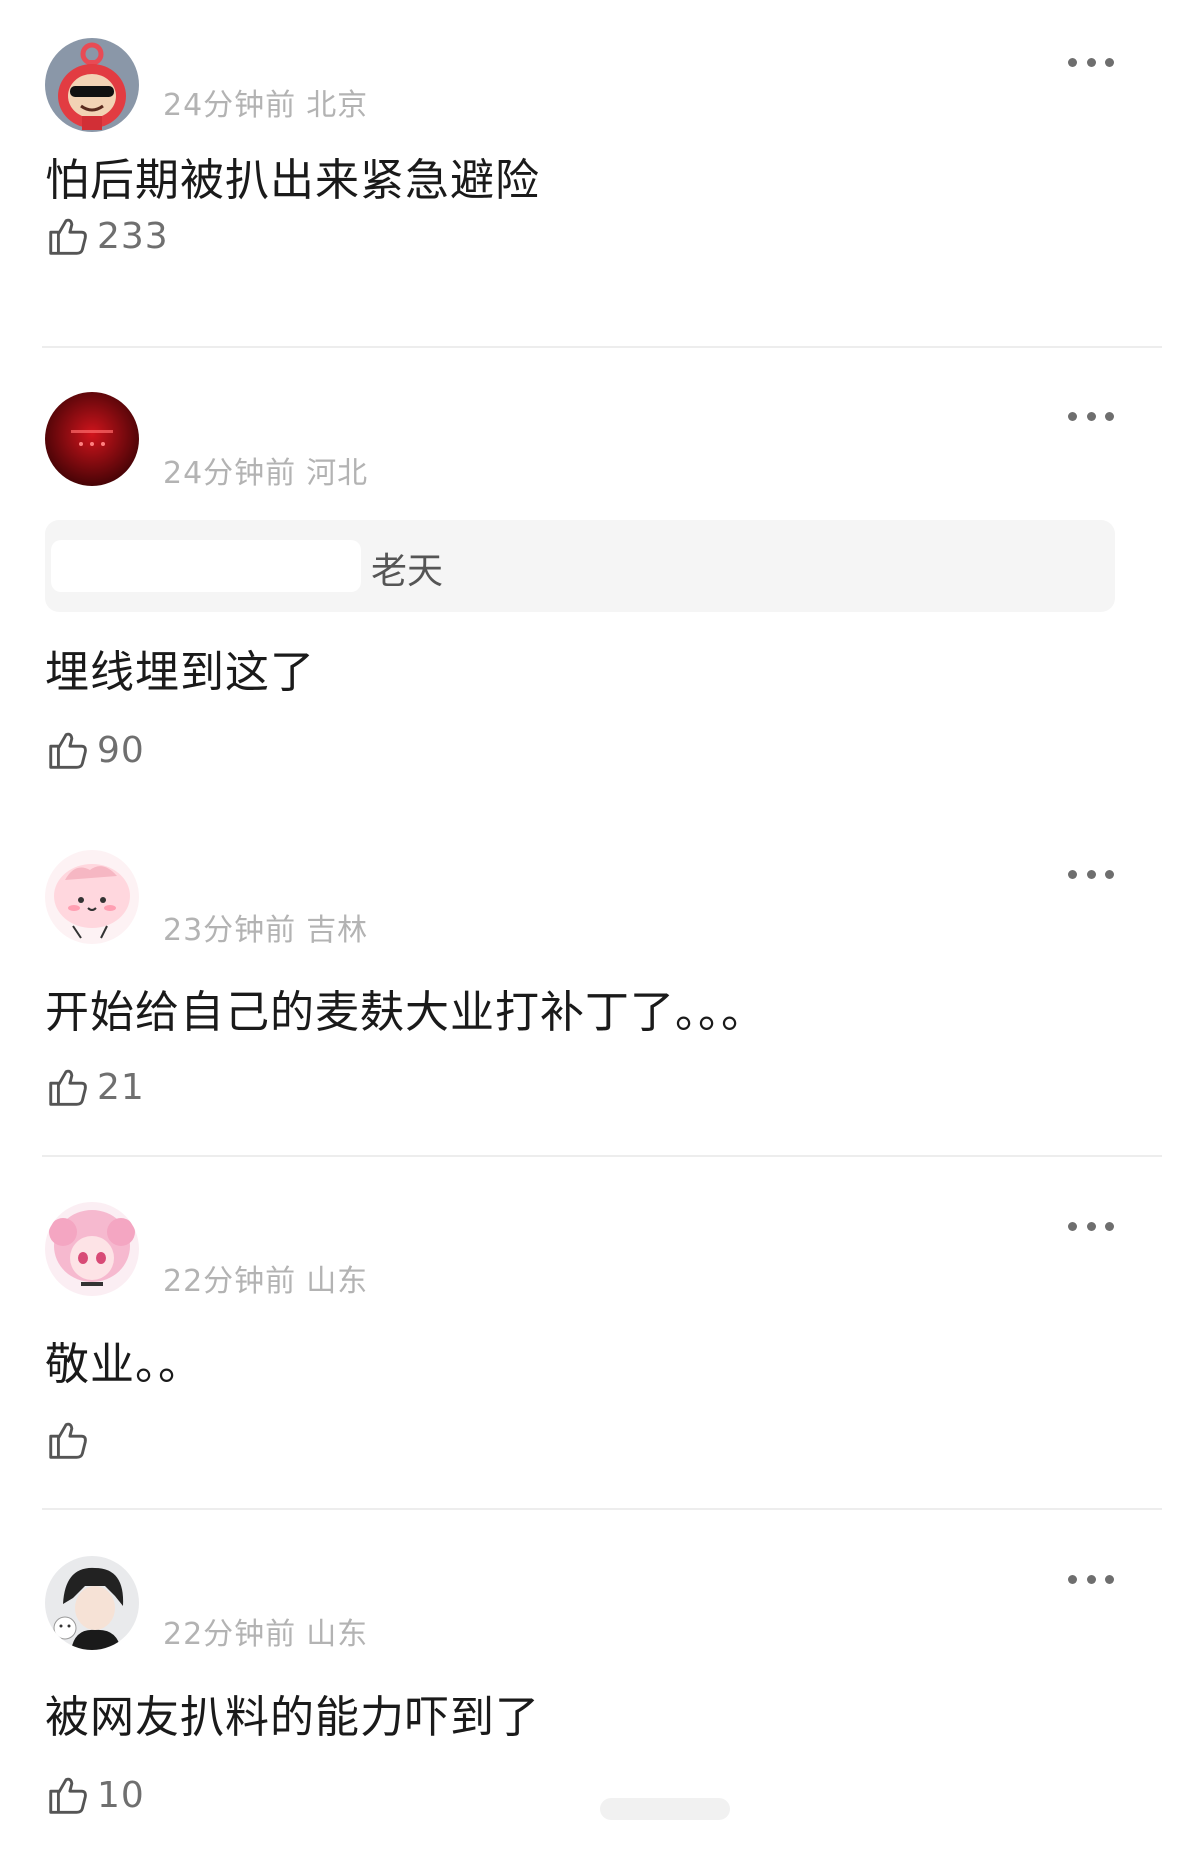  I want to click on like-button, so click(71, 1440).